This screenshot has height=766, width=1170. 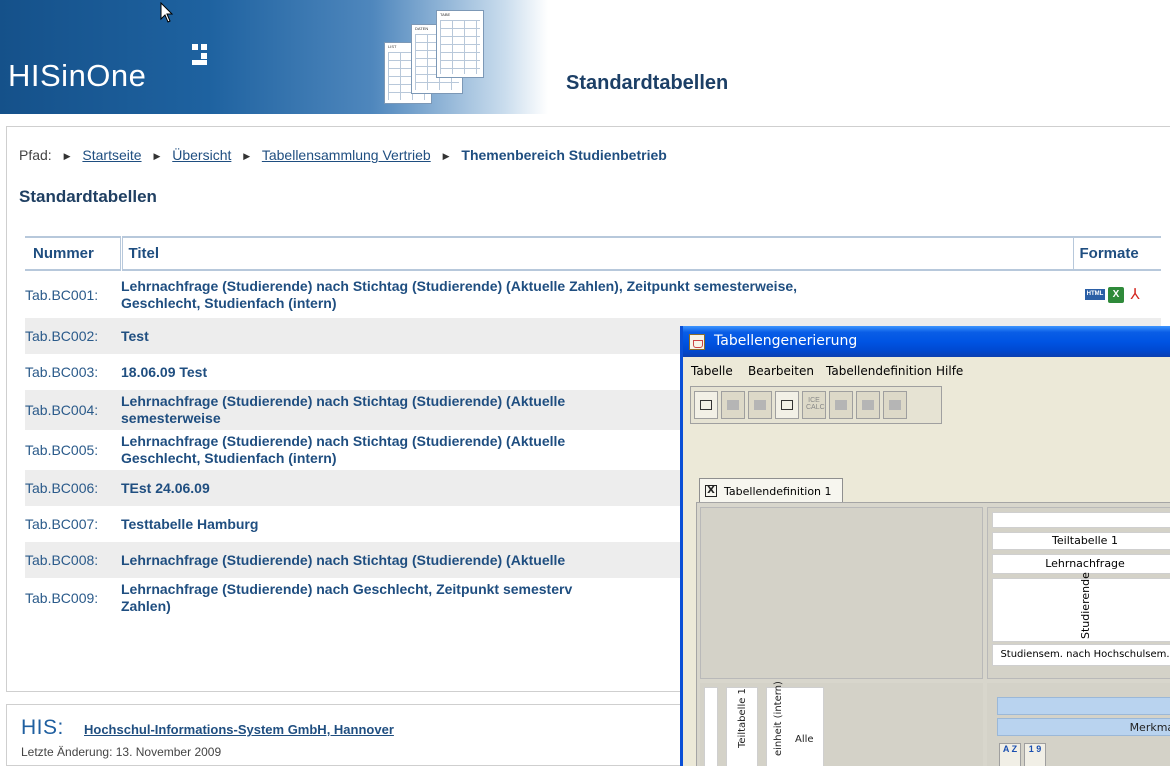 I want to click on studierende-cell: Studierende, so click(x=1081, y=607).